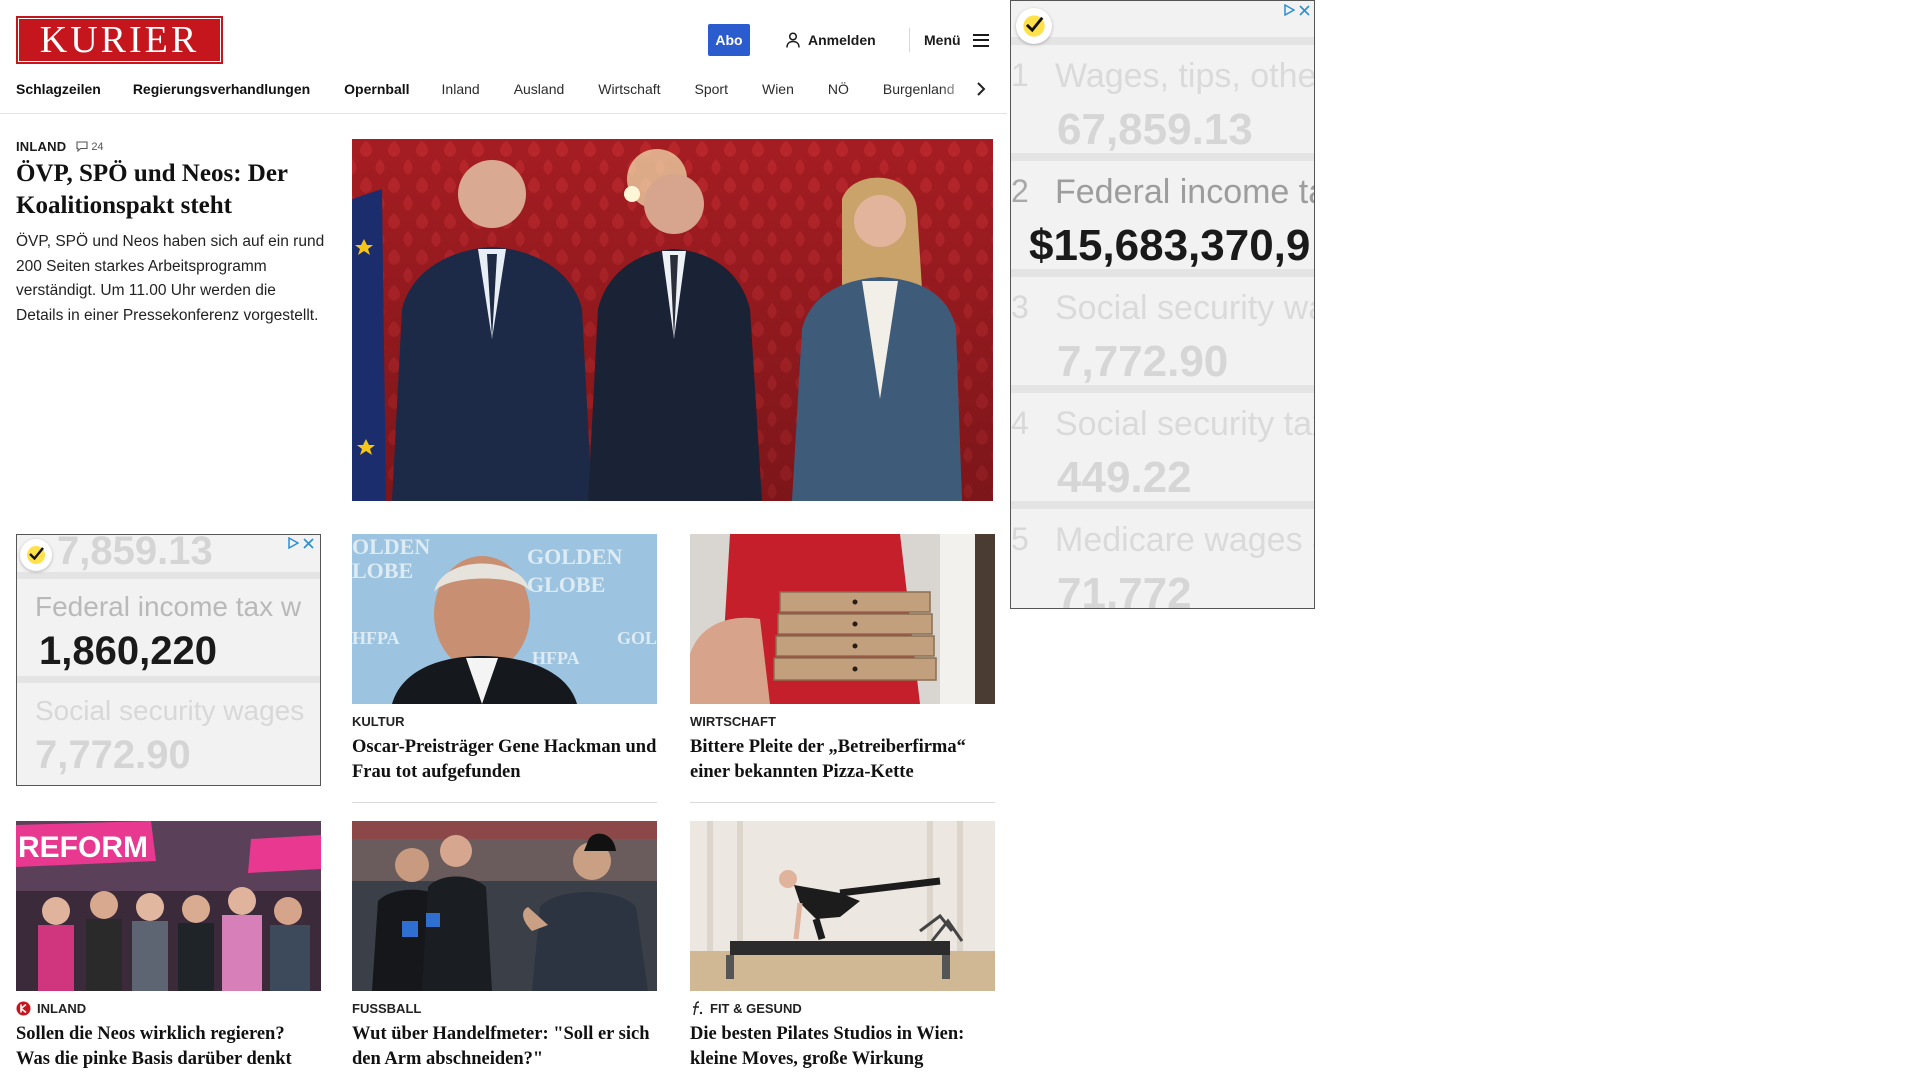 The width and height of the screenshot is (1920, 1080). What do you see at coordinates (1020, 307) in the screenshot?
I see `ad-large-row-number: 3` at bounding box center [1020, 307].